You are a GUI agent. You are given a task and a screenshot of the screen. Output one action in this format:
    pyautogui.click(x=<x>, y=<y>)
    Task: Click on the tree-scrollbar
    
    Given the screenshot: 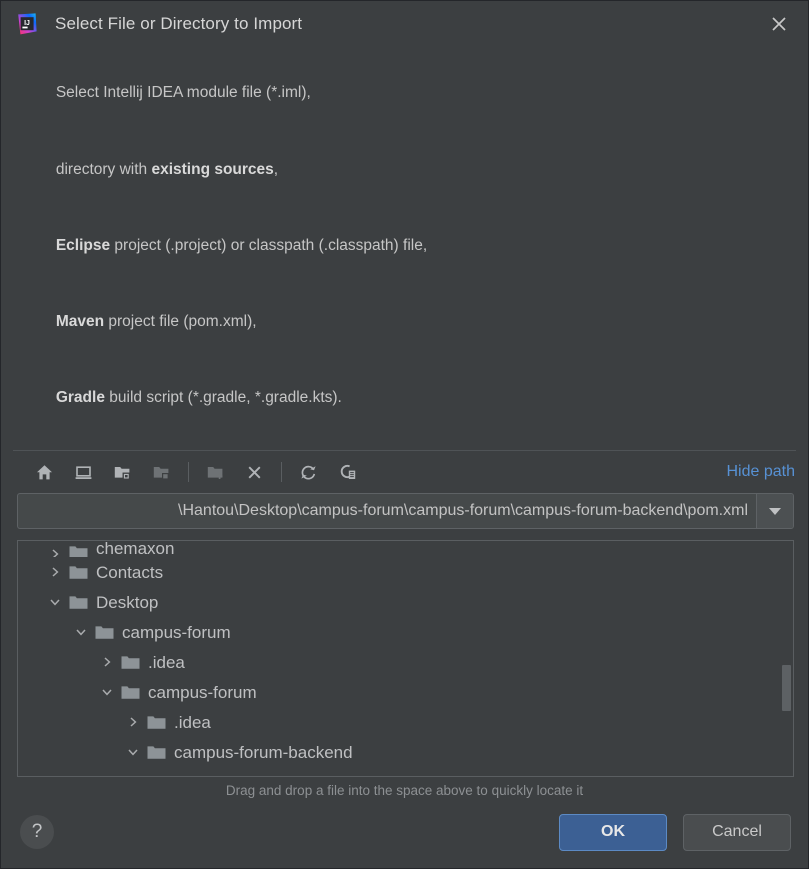 What is the action you would take?
    pyautogui.click(x=786, y=658)
    